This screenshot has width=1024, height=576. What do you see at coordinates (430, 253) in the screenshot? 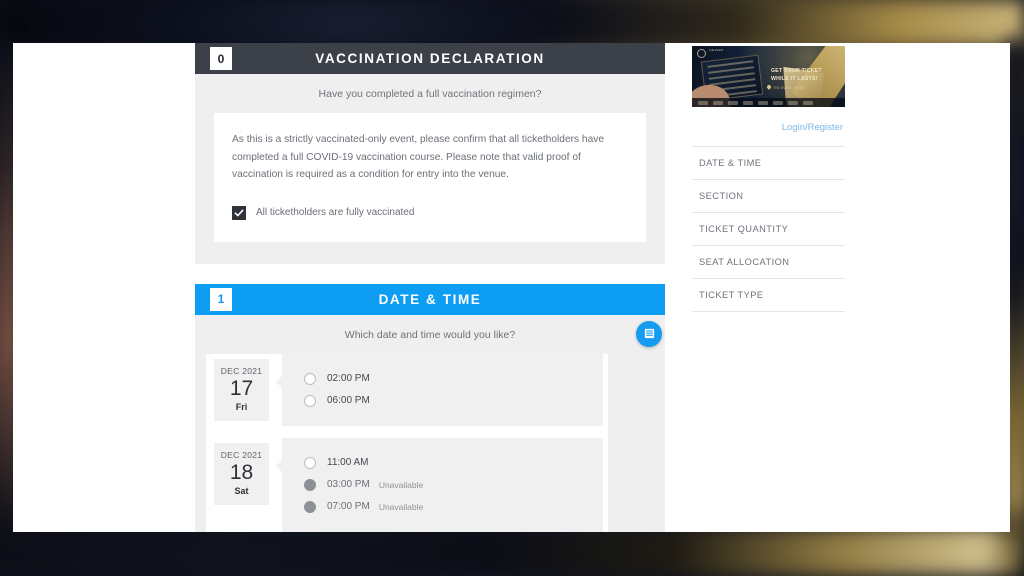
I see `vaccination-card-spacer` at bounding box center [430, 253].